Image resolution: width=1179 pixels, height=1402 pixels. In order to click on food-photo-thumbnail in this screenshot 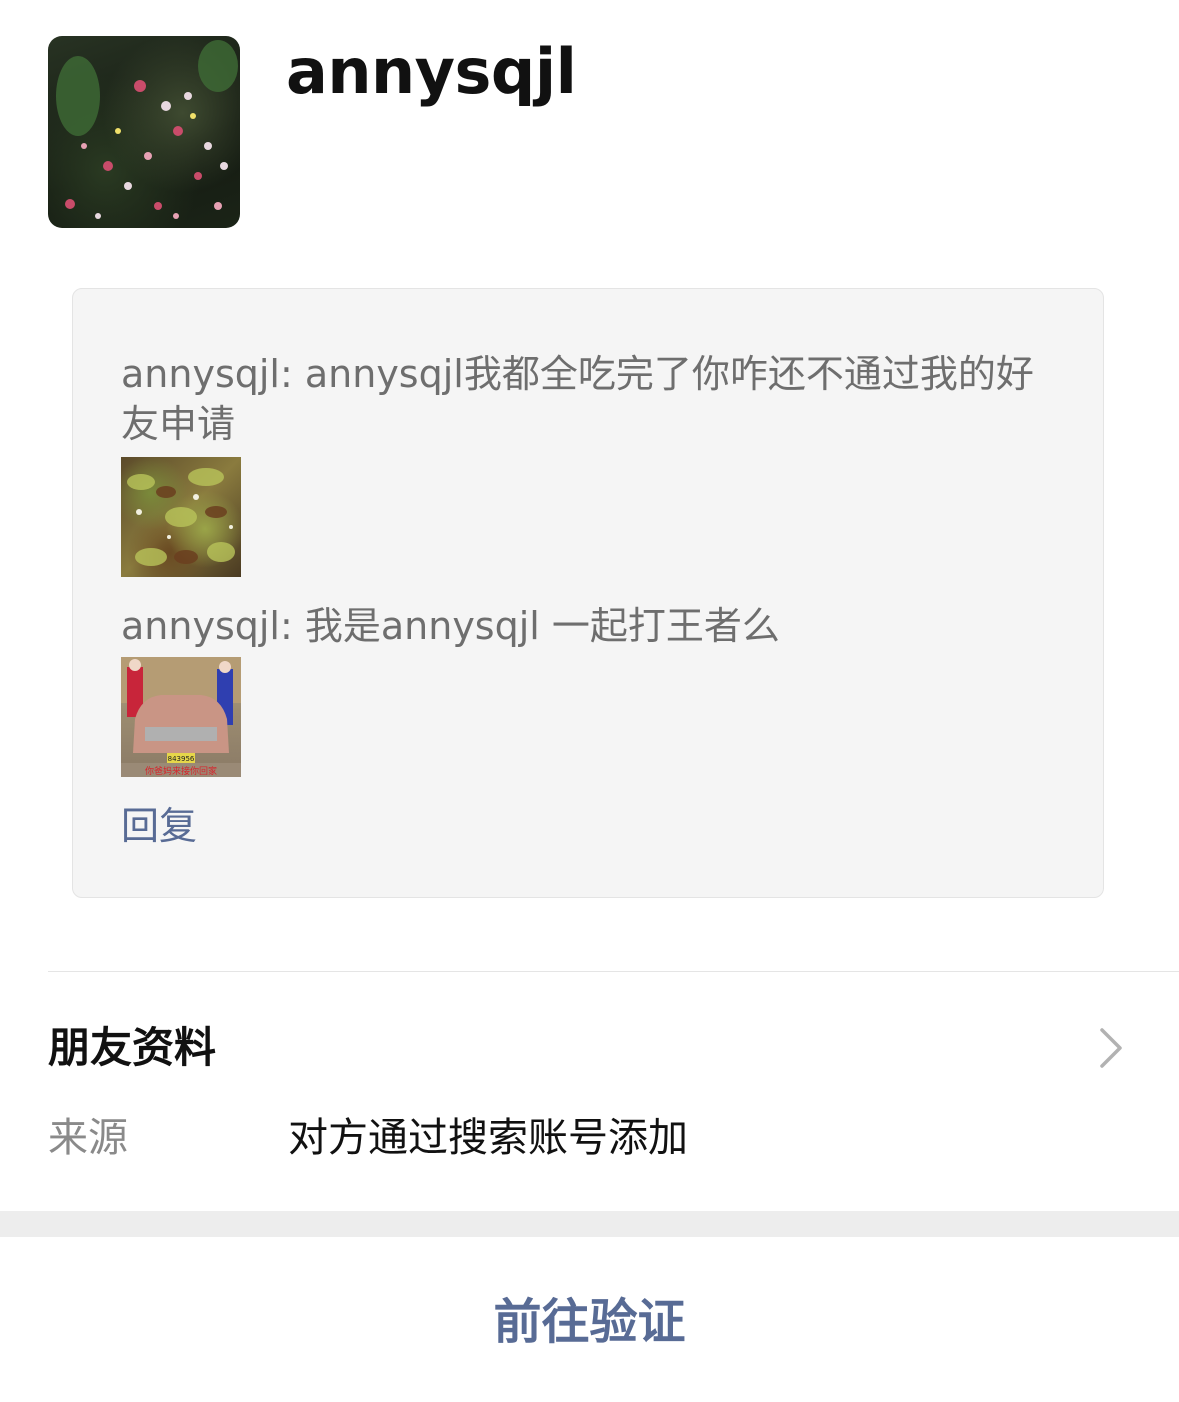, I will do `click(181, 517)`.